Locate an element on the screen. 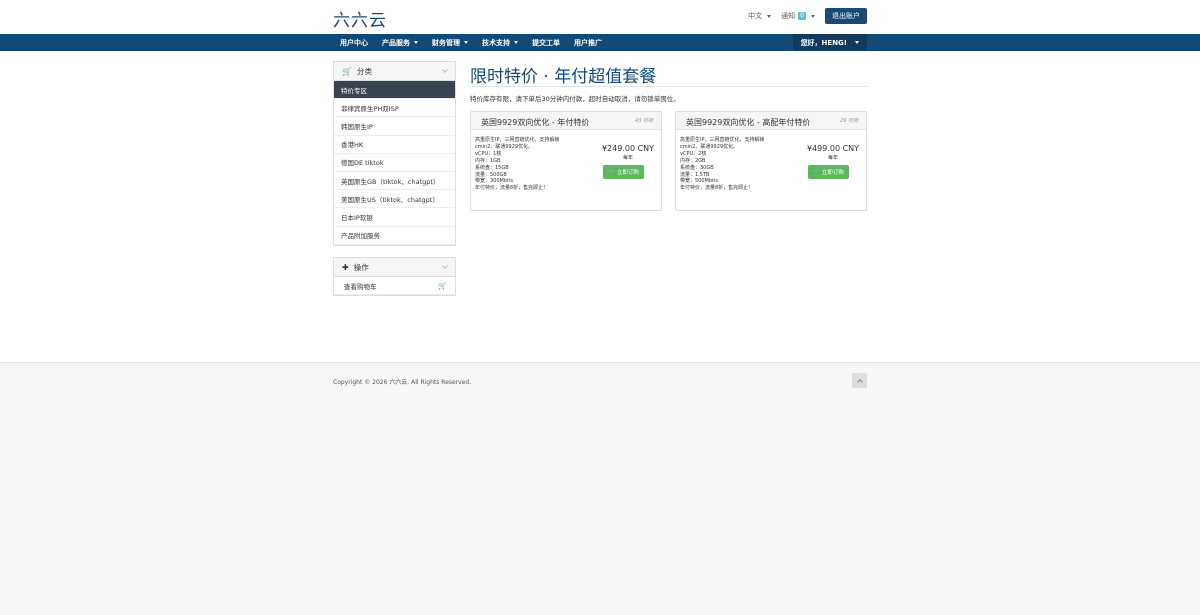 The width and height of the screenshot is (1200, 615). nav-label: 技术支持 is located at coordinates (496, 42).